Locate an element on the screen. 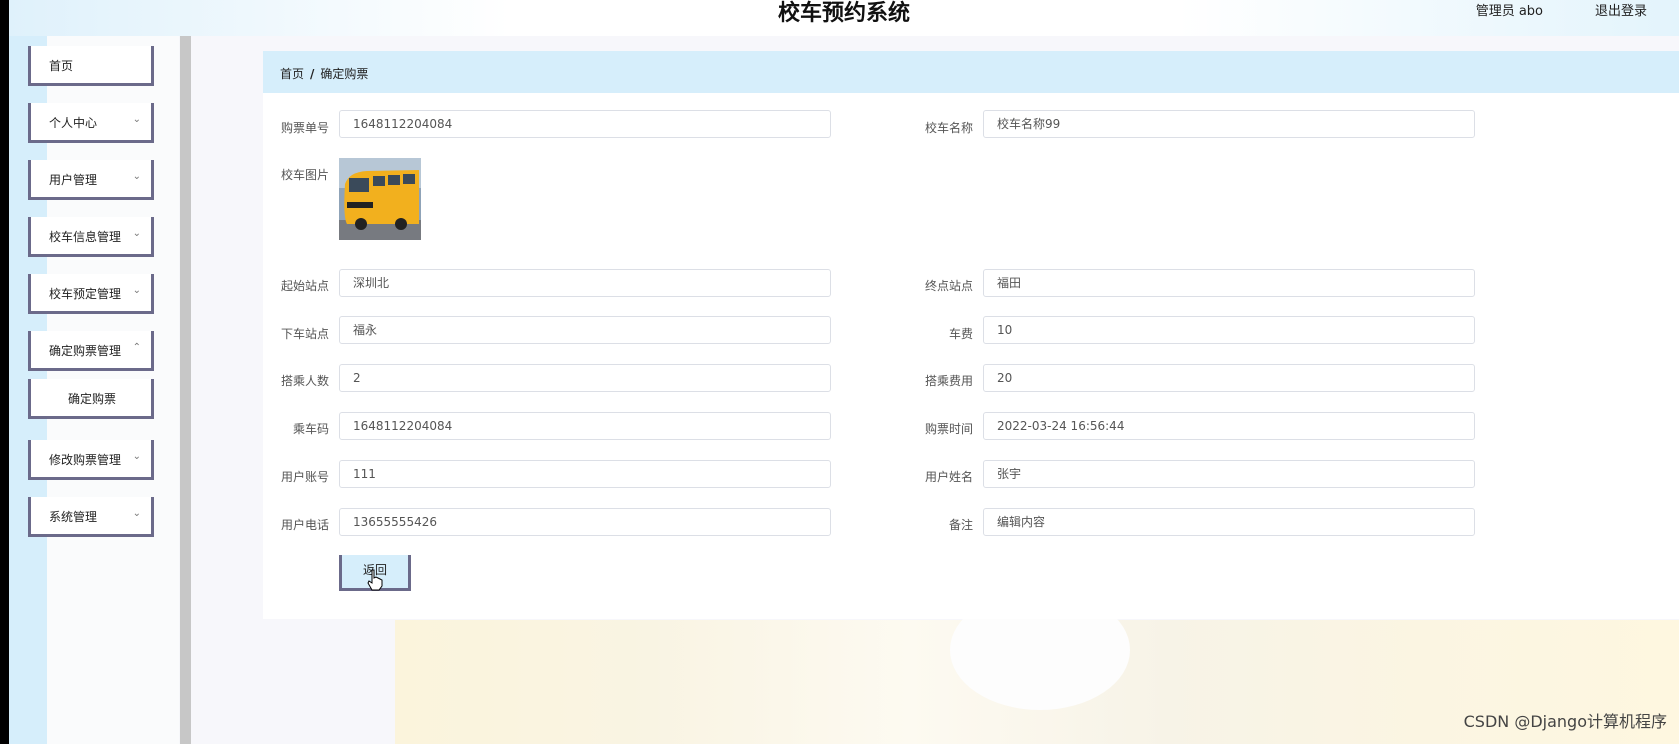 The image size is (1679, 744). fare-field: 10 is located at coordinates (1229, 330).